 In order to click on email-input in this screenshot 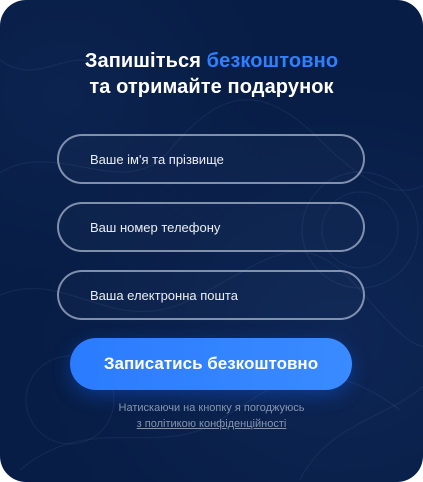, I will do `click(211, 295)`.